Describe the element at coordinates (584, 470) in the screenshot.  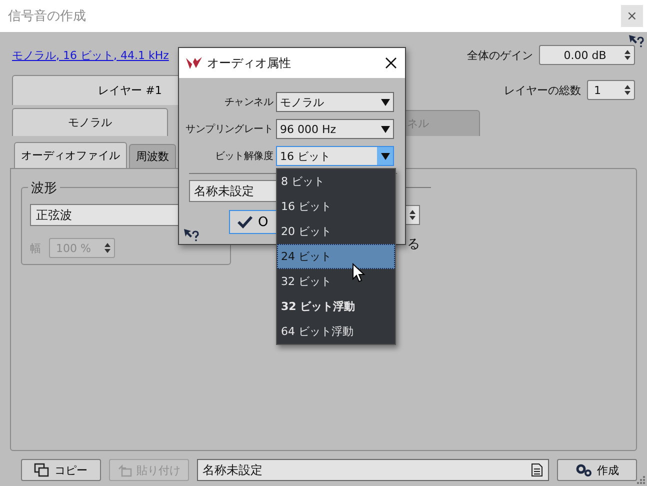
I see `gears-icon` at that location.